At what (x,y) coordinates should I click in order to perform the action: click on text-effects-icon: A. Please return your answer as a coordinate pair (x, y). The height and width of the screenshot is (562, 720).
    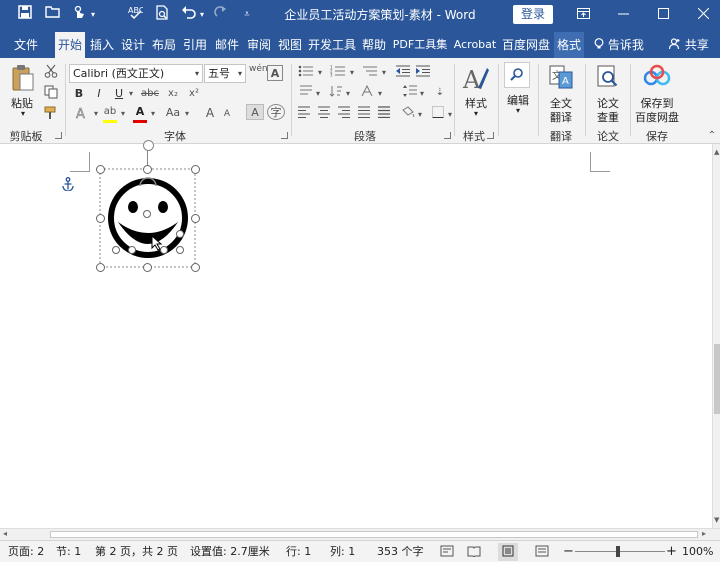
    Looking at the image, I should click on (82, 114).